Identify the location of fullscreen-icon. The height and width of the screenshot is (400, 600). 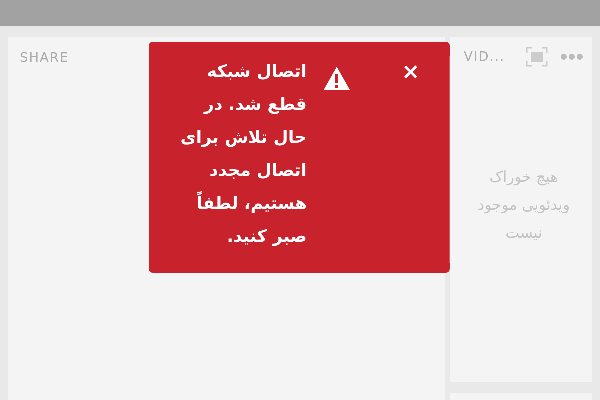
(537, 57).